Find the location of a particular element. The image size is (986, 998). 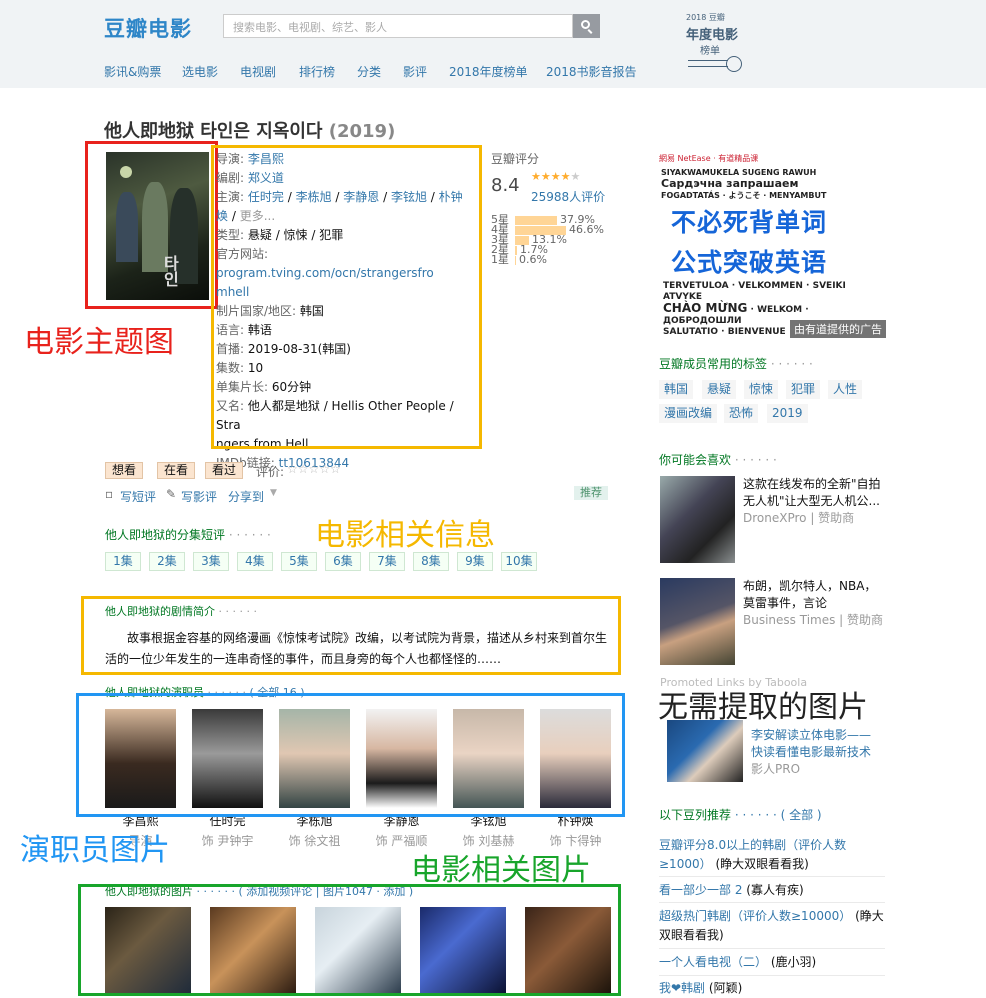

like-item-2: 布朗，凯尔特人，NBA， 莫雷事件，言论 Business Times | 赞助商 is located at coordinates (815, 603).